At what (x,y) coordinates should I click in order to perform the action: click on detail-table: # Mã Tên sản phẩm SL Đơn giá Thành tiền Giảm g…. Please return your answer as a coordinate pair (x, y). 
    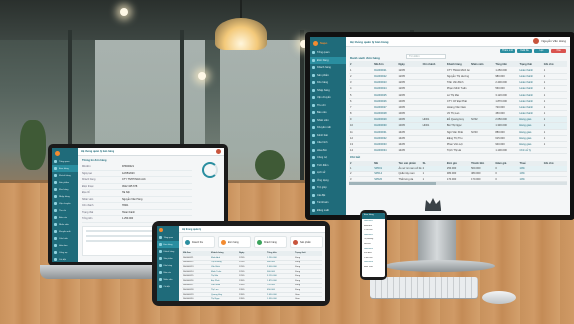
    Looking at the image, I should click on (458, 172).